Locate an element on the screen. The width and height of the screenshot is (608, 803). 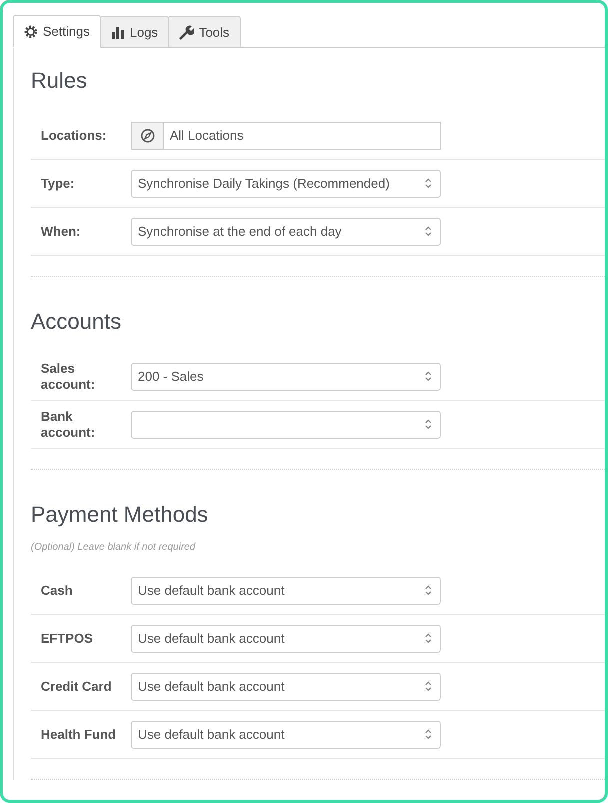
hint-text: (Optional) Leave blank if not required is located at coordinates (114, 547).